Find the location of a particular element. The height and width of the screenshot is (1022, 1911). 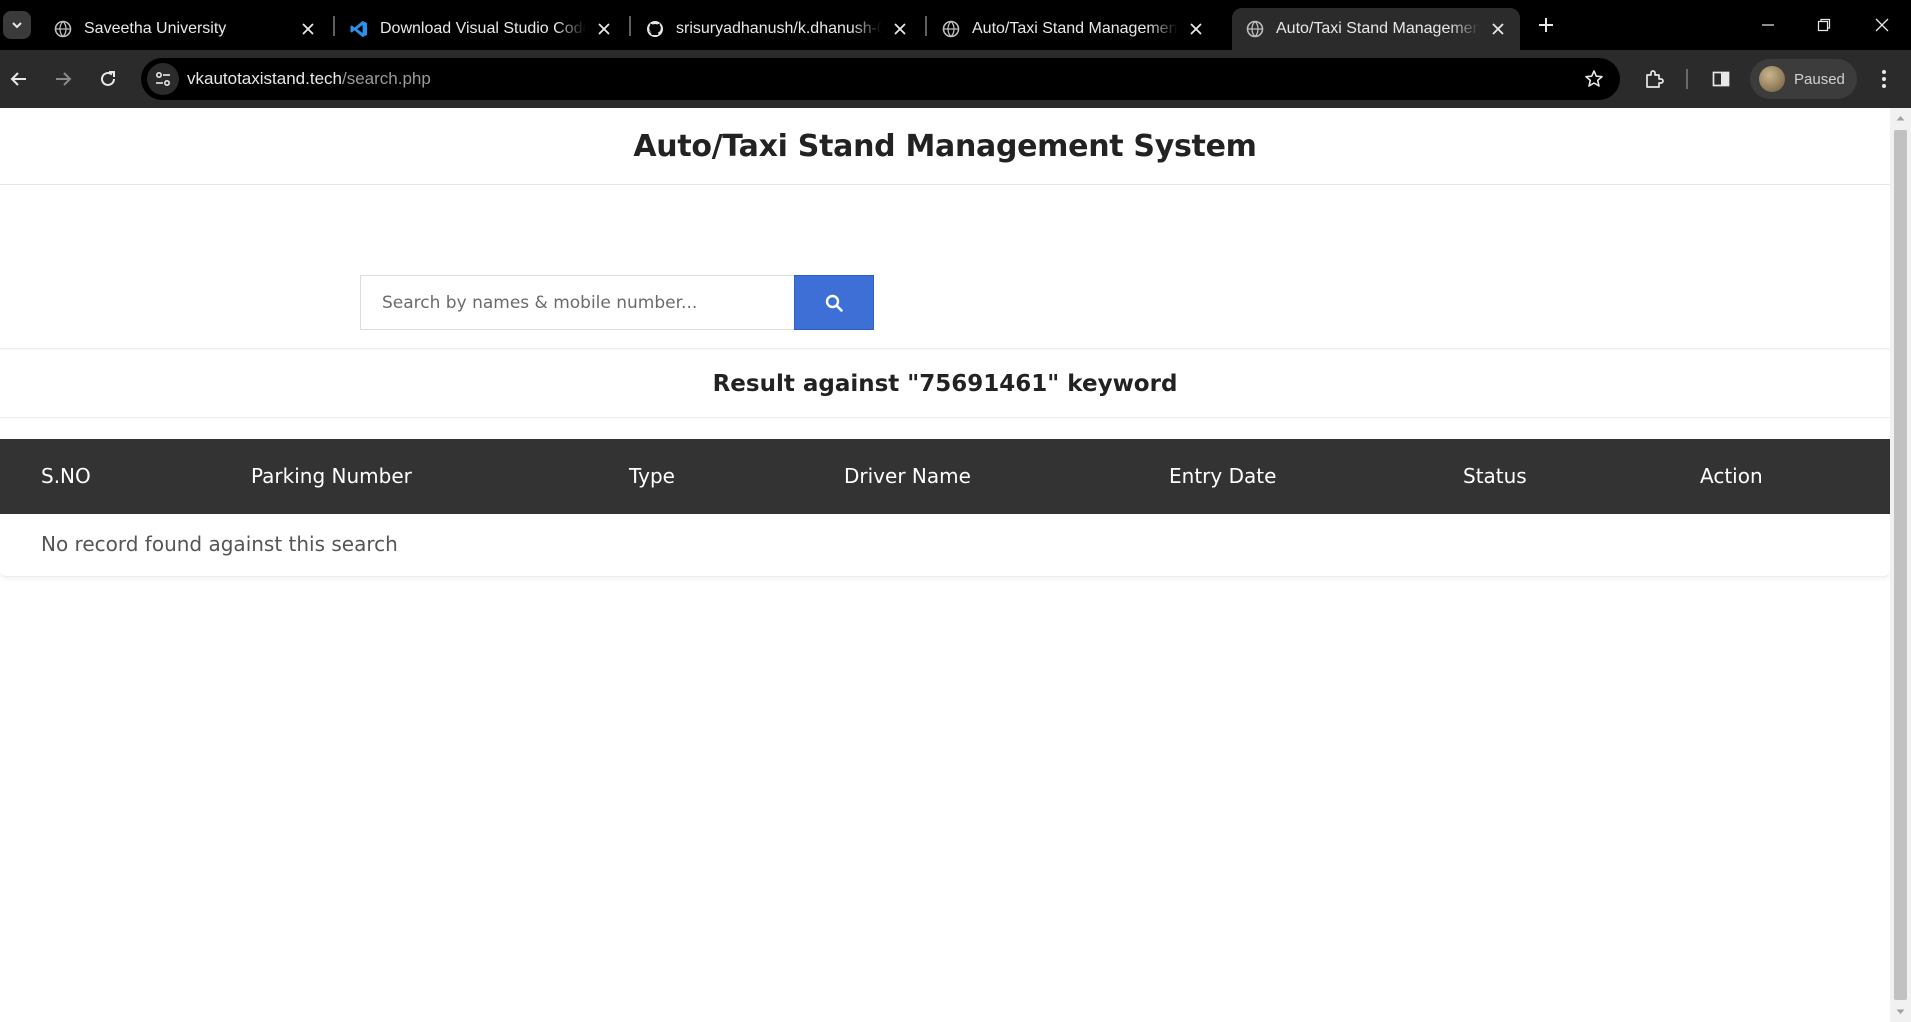

minimize-button is located at coordinates (1768, 25).